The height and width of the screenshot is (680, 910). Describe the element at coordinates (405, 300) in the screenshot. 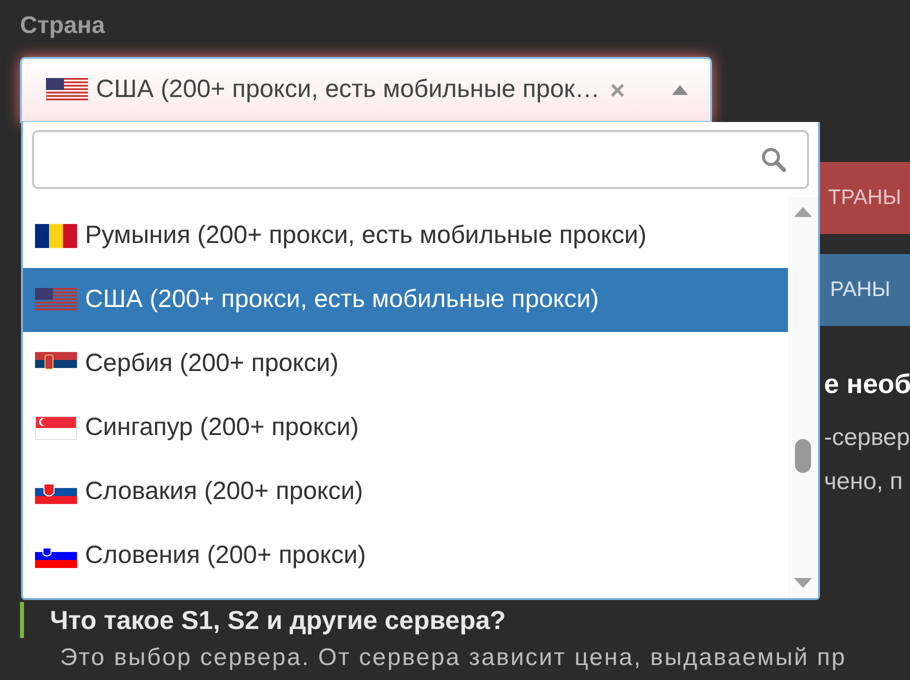

I see `country-option: США (200+ прокси, есть мобильные прокси)` at that location.